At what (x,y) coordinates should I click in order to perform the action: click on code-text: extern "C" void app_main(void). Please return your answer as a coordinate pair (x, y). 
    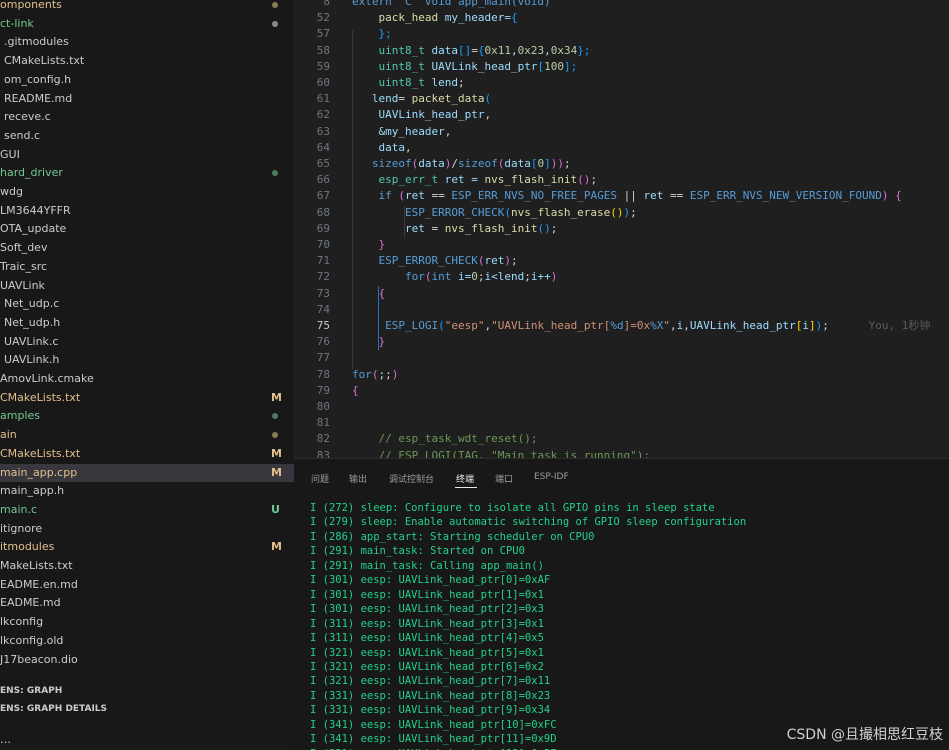
    Looking at the image, I should click on (451, 4).